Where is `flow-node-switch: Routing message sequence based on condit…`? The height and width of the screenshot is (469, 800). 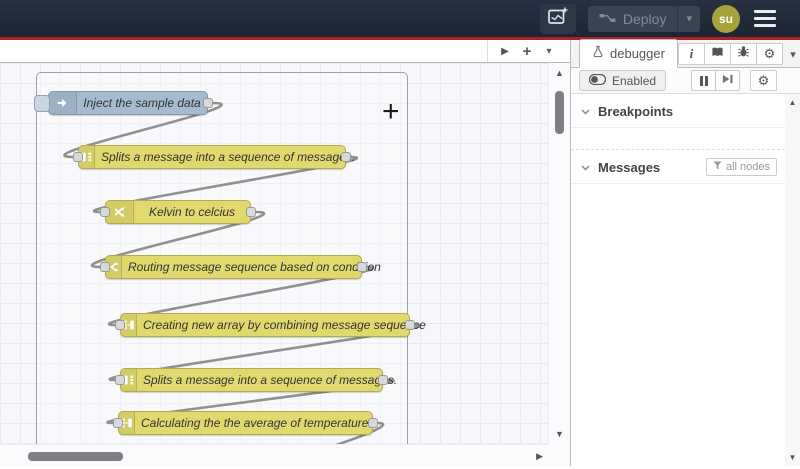 flow-node-switch: Routing message sequence based on condit… is located at coordinates (240, 267).